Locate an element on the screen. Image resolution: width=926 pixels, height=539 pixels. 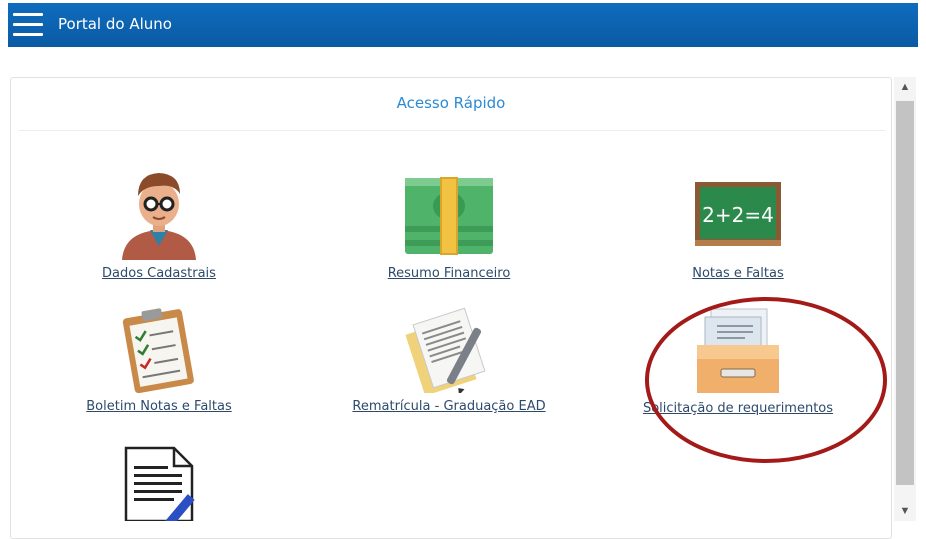
top-navbar: Portal do Aluno is located at coordinates (463, 25).